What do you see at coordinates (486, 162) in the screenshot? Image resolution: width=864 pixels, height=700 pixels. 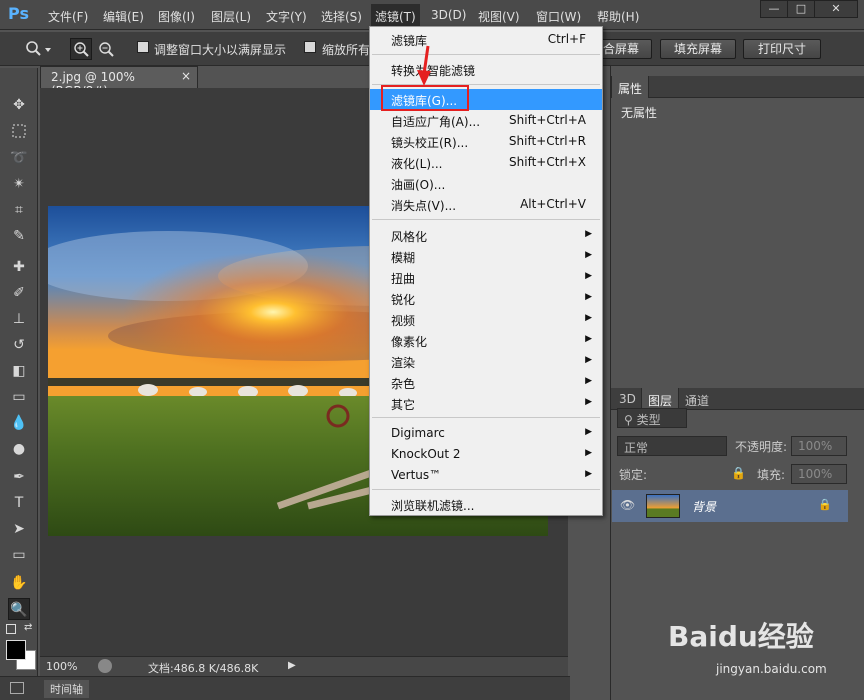 I see `menu-item-liquify: 液化(L)... Shift+Ctrl+X` at bounding box center [486, 162].